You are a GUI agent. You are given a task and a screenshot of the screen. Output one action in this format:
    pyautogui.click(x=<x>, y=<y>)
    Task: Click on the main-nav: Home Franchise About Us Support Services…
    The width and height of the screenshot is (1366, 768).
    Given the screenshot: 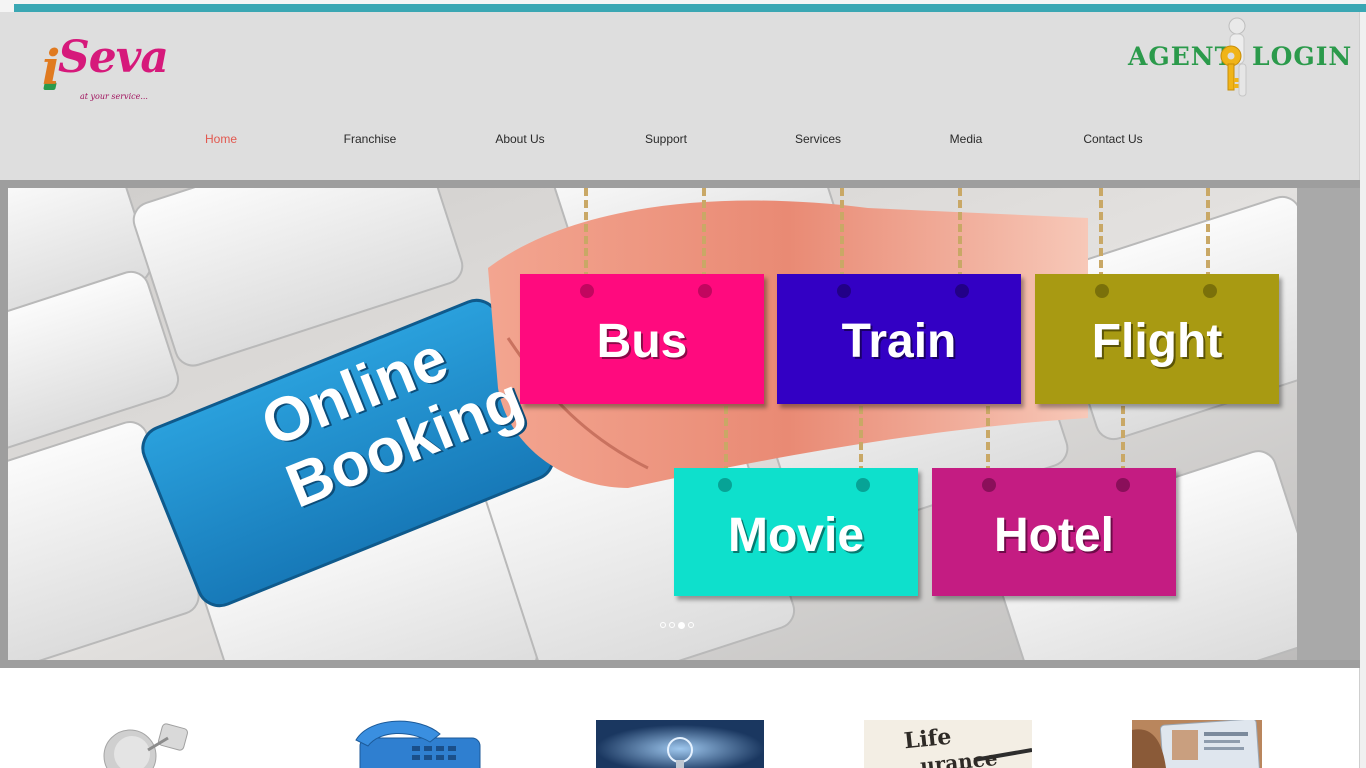 What is the action you would take?
    pyautogui.click(x=683, y=144)
    